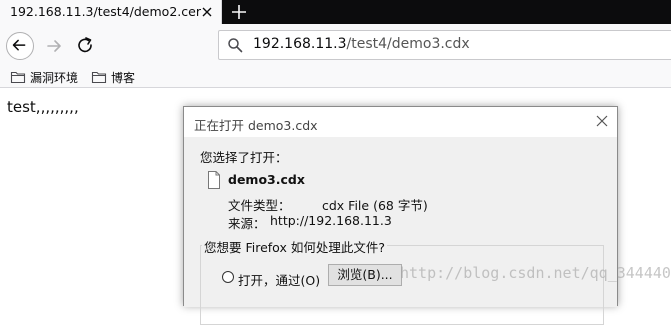 This screenshot has width=671, height=325. I want to click on watermark-text: http://blog.csdn.net/qq_34444097, so click(535, 273).